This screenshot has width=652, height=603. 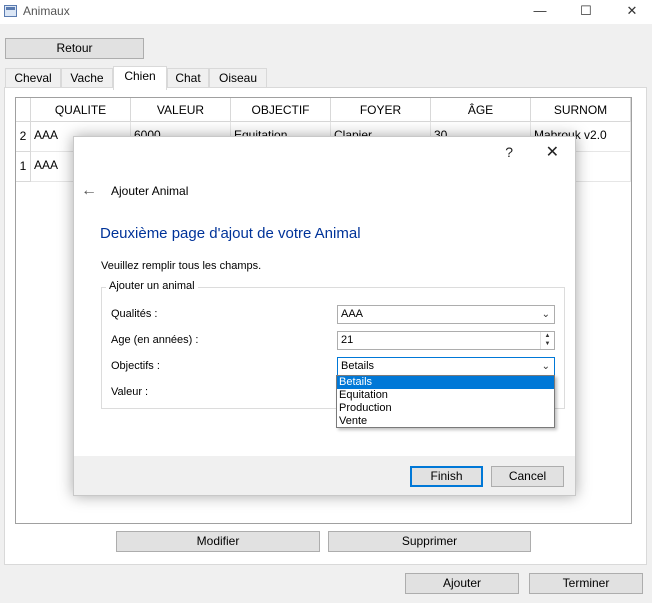 What do you see at coordinates (155, 340) in the screenshot?
I see `age-label: Age (en années) :` at bounding box center [155, 340].